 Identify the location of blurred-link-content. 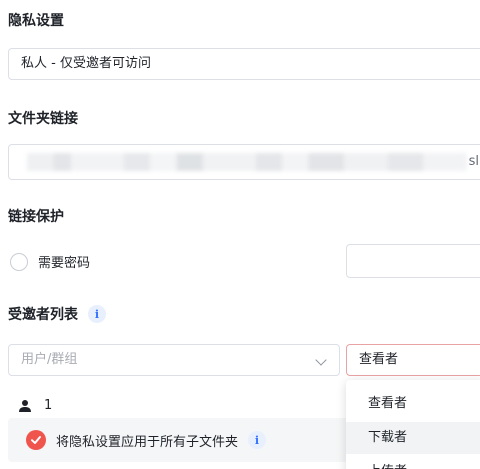
(247, 162).